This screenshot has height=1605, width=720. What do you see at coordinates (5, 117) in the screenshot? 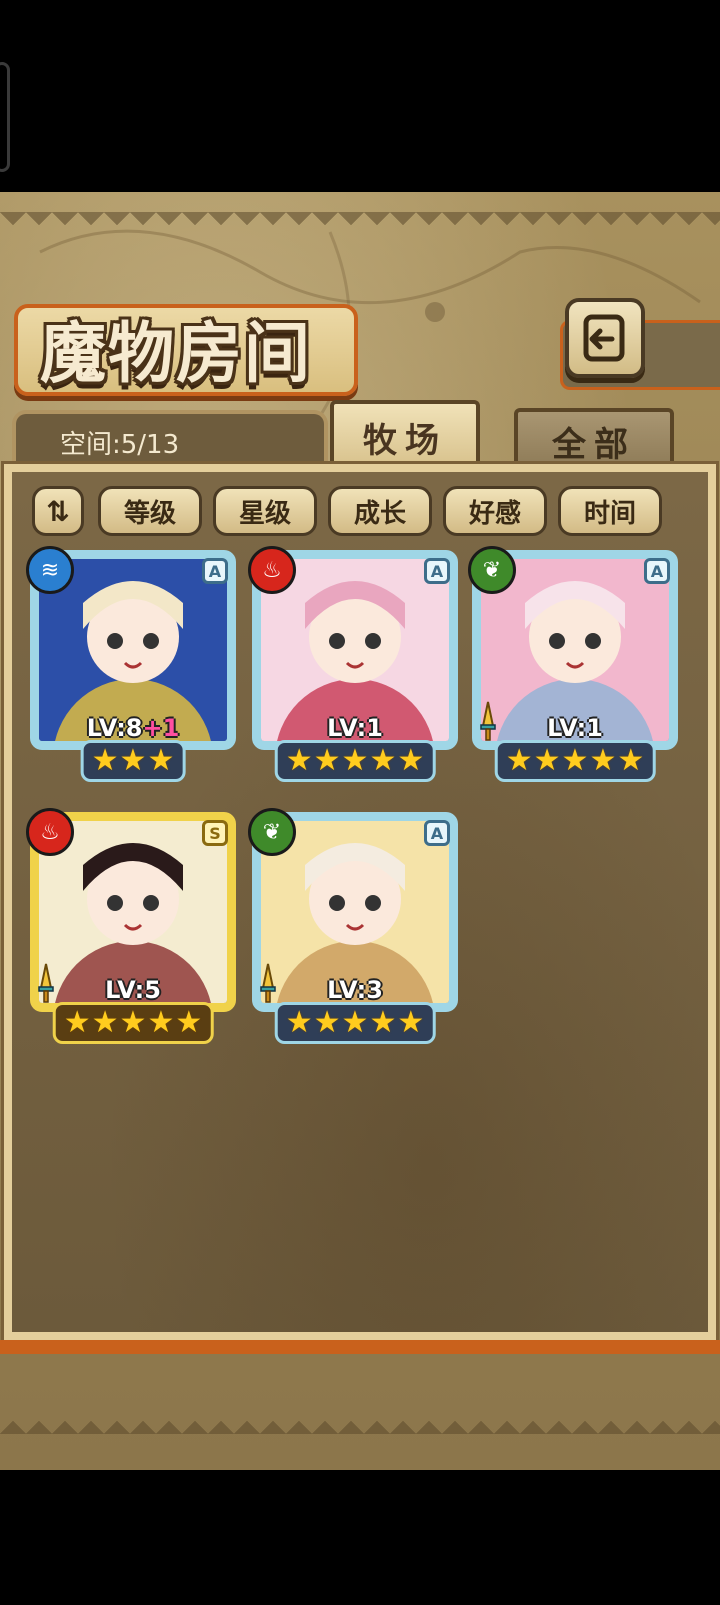
I see `screen-edge-handle` at bounding box center [5, 117].